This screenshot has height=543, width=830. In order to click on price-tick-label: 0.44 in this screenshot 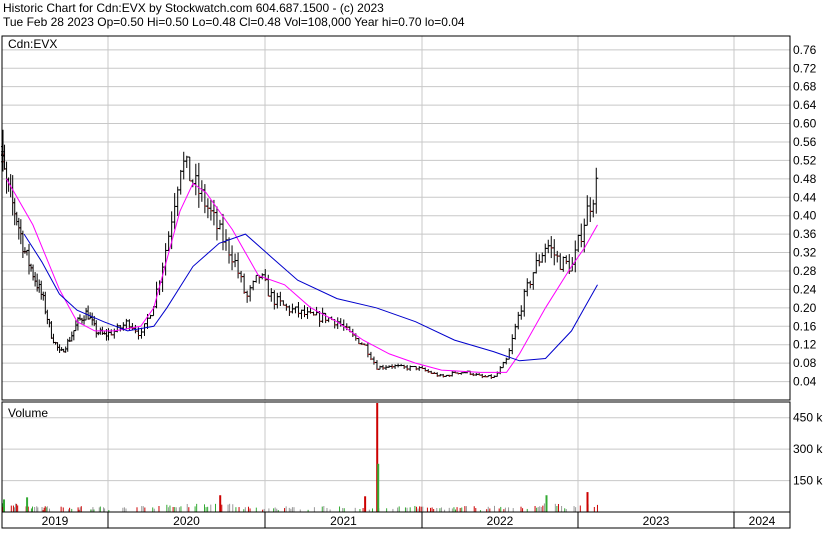, I will do `click(805, 197)`.